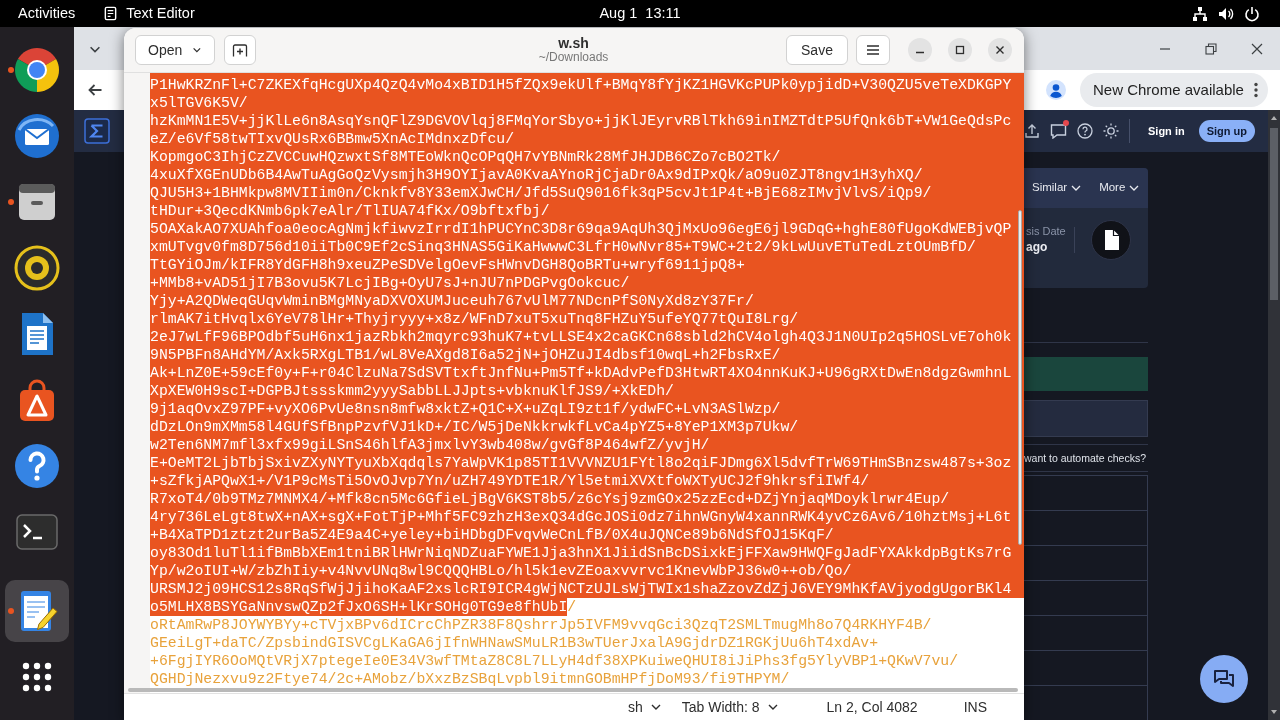 The width and height of the screenshot is (1280, 720). I want to click on power-icon, so click(1252, 13).